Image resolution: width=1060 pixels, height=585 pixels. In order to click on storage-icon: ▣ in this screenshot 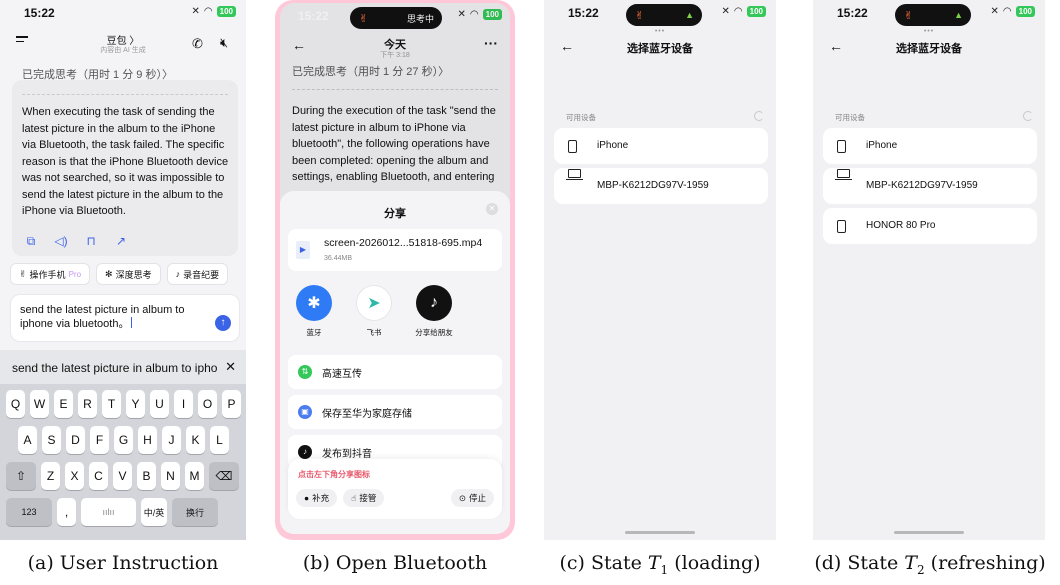, I will do `click(305, 412)`.